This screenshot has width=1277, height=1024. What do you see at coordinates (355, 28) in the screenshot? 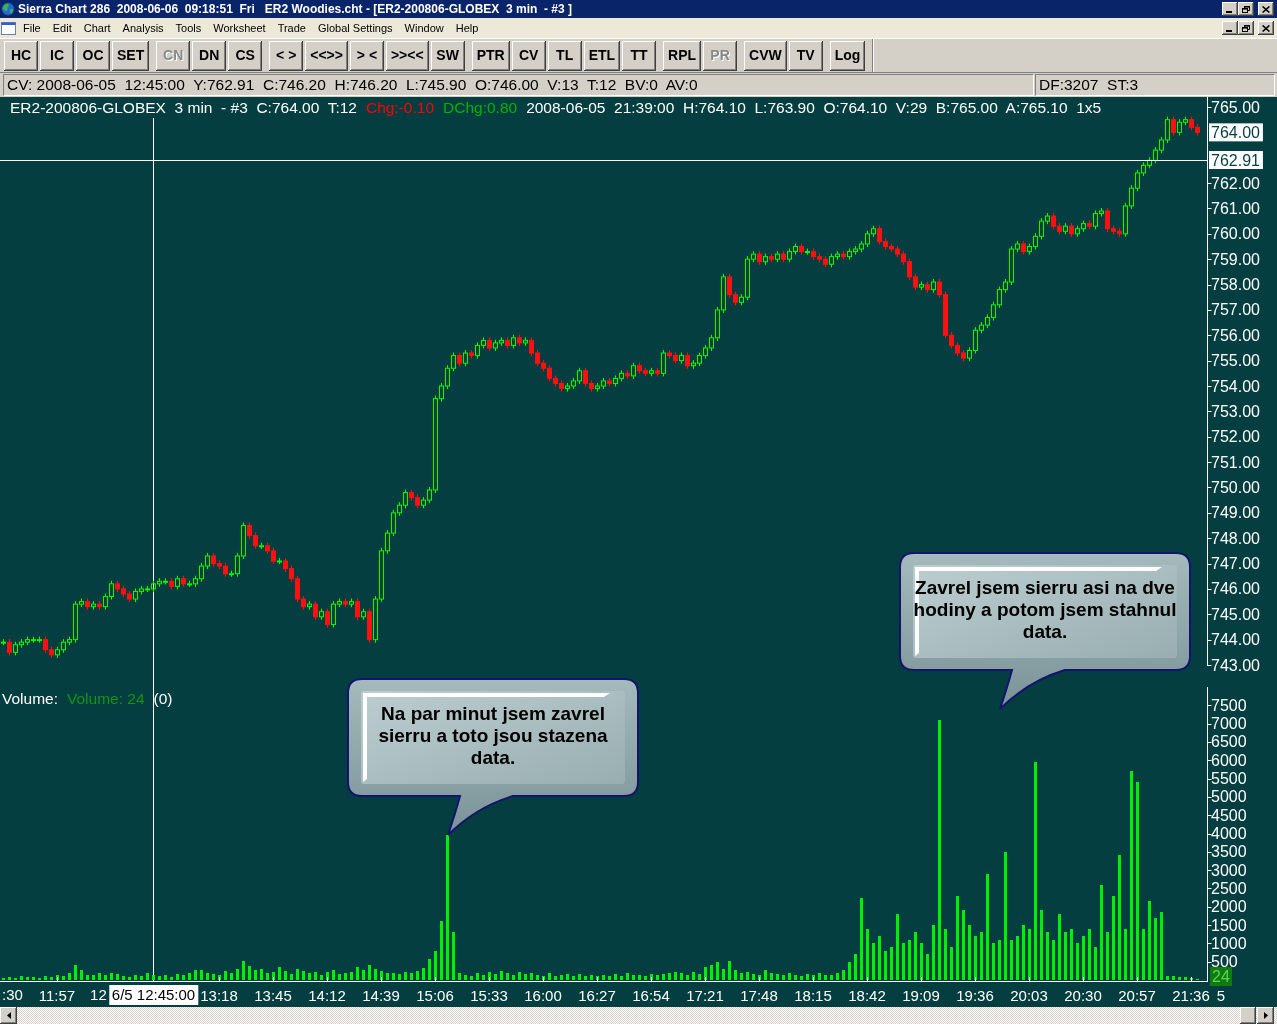
I see `menu-item: Global Settings` at bounding box center [355, 28].